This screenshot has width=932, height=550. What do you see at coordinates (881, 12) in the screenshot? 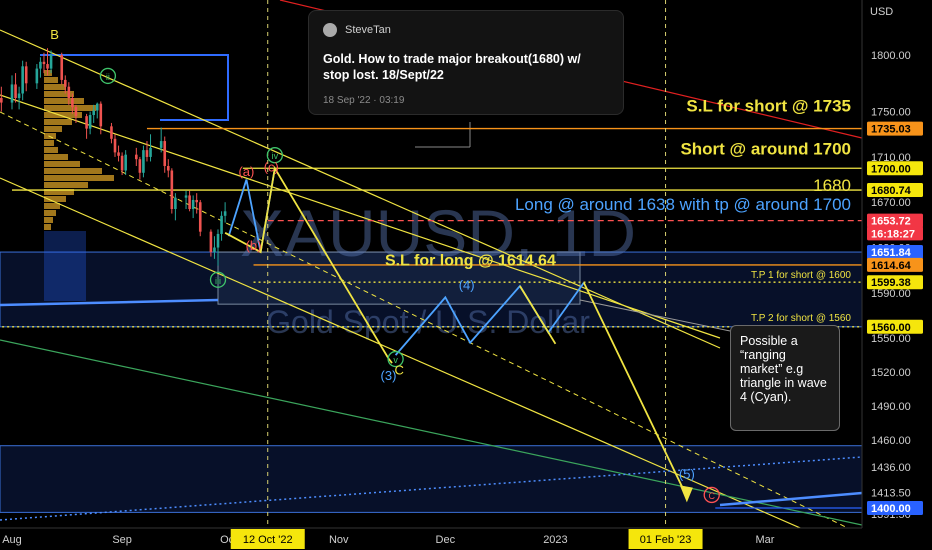
I see `currency-label: USD` at bounding box center [881, 12].